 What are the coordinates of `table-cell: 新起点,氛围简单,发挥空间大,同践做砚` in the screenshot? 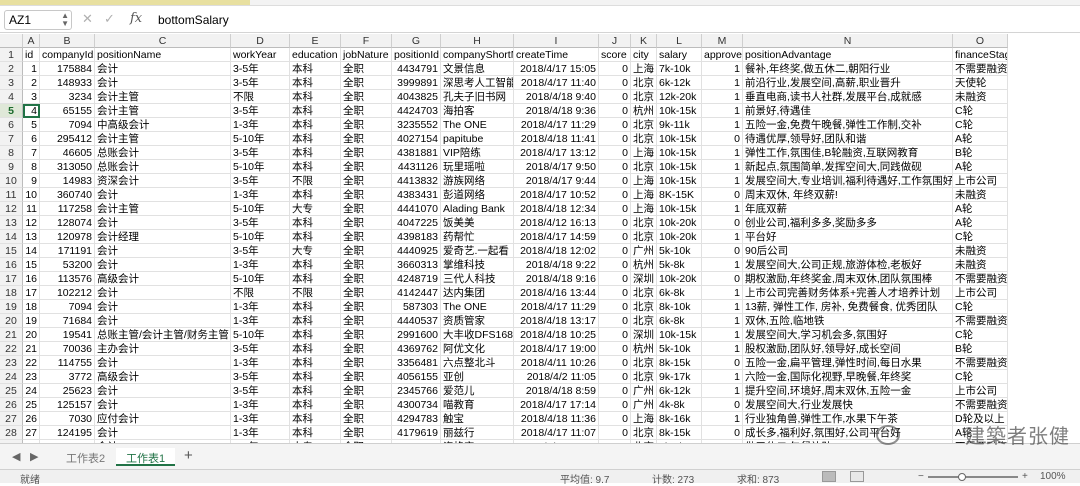 It's located at (848, 167).